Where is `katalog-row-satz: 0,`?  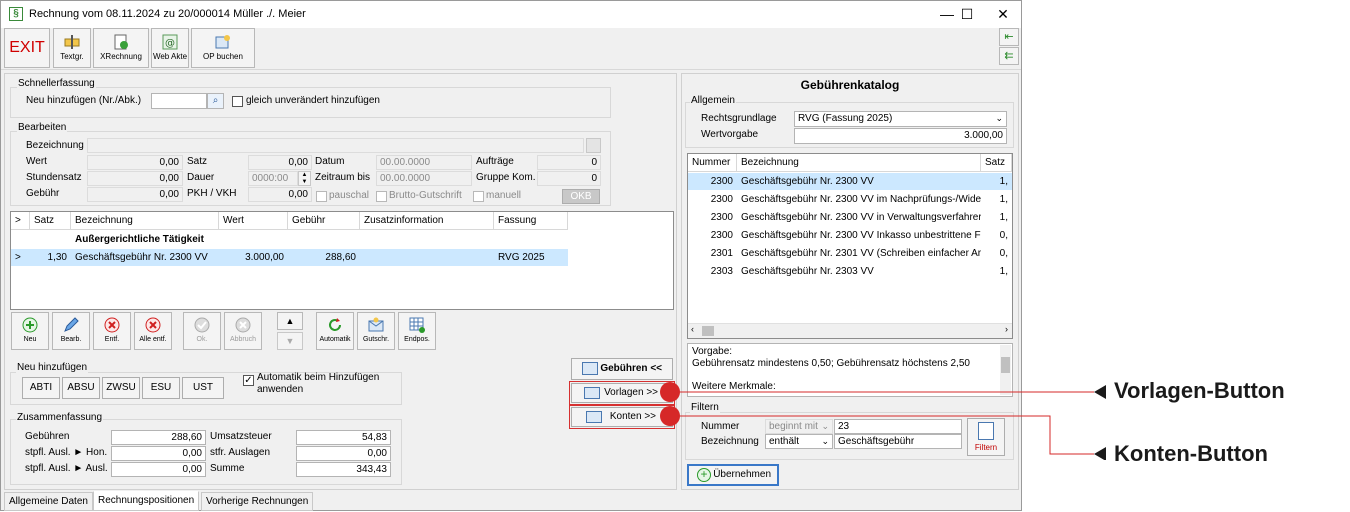 katalog-row-satz: 0, is located at coordinates (1003, 235).